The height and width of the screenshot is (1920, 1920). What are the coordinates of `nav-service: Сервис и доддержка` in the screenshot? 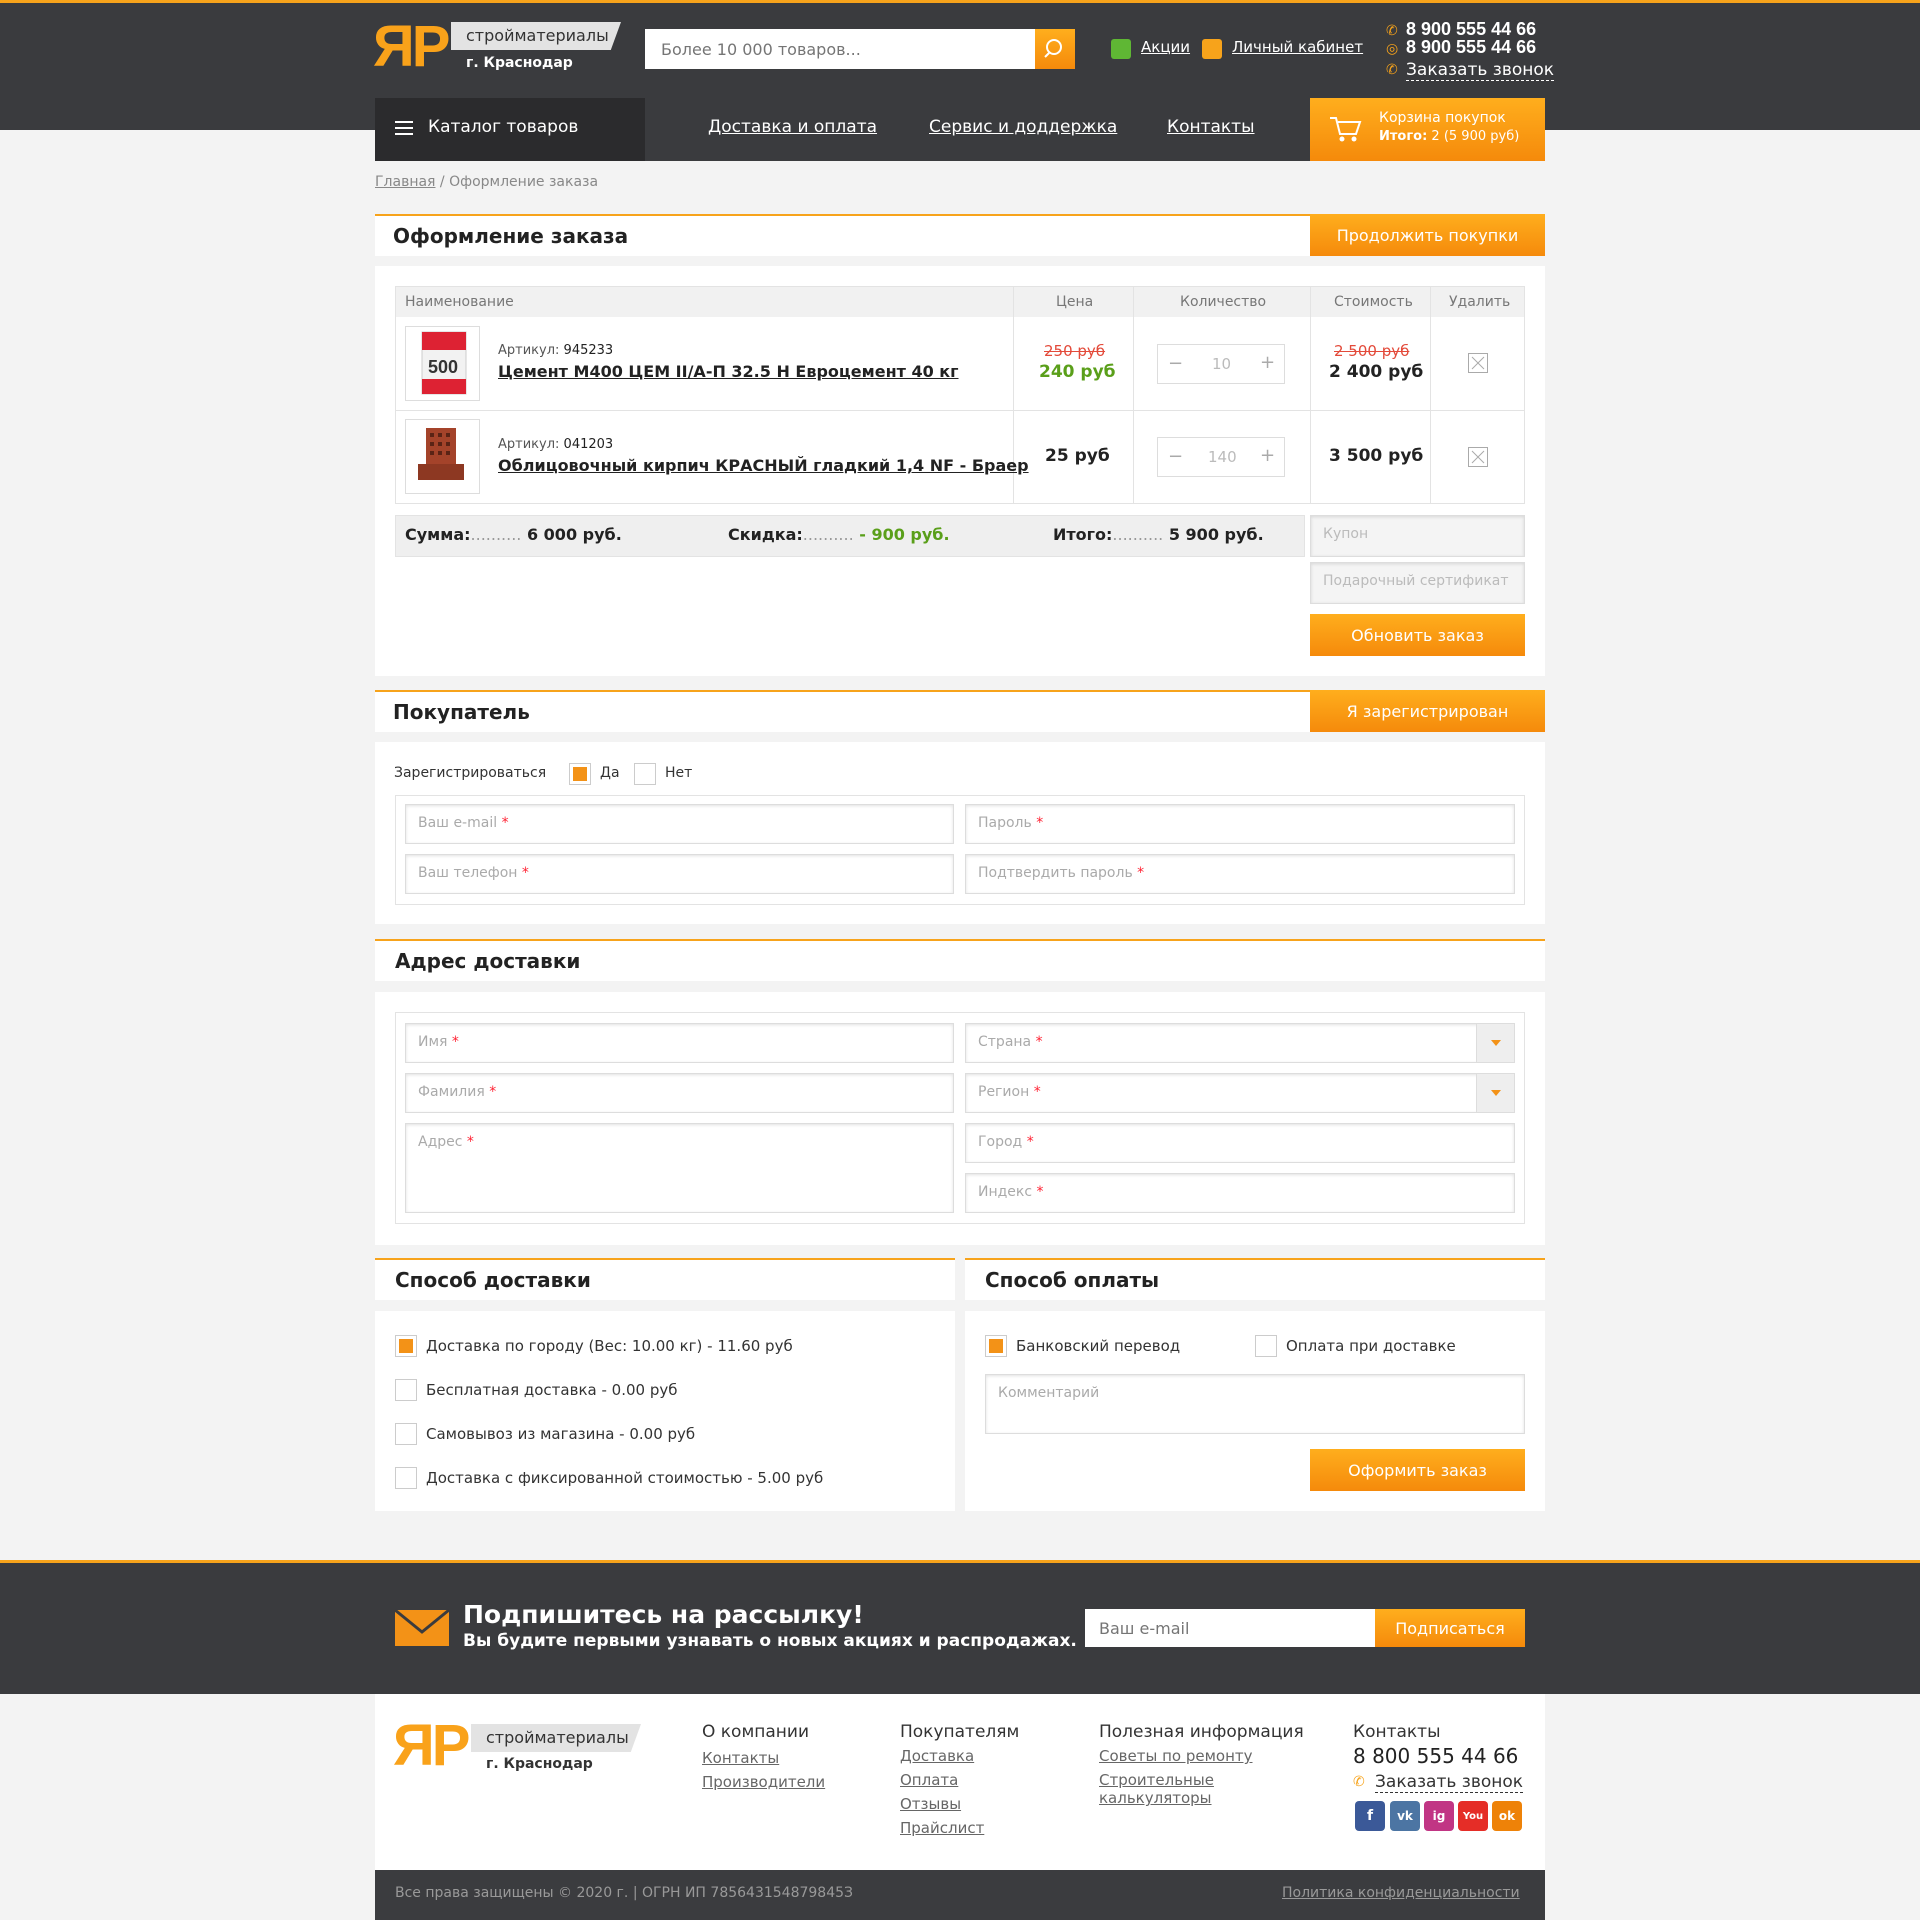 It's located at (1023, 127).